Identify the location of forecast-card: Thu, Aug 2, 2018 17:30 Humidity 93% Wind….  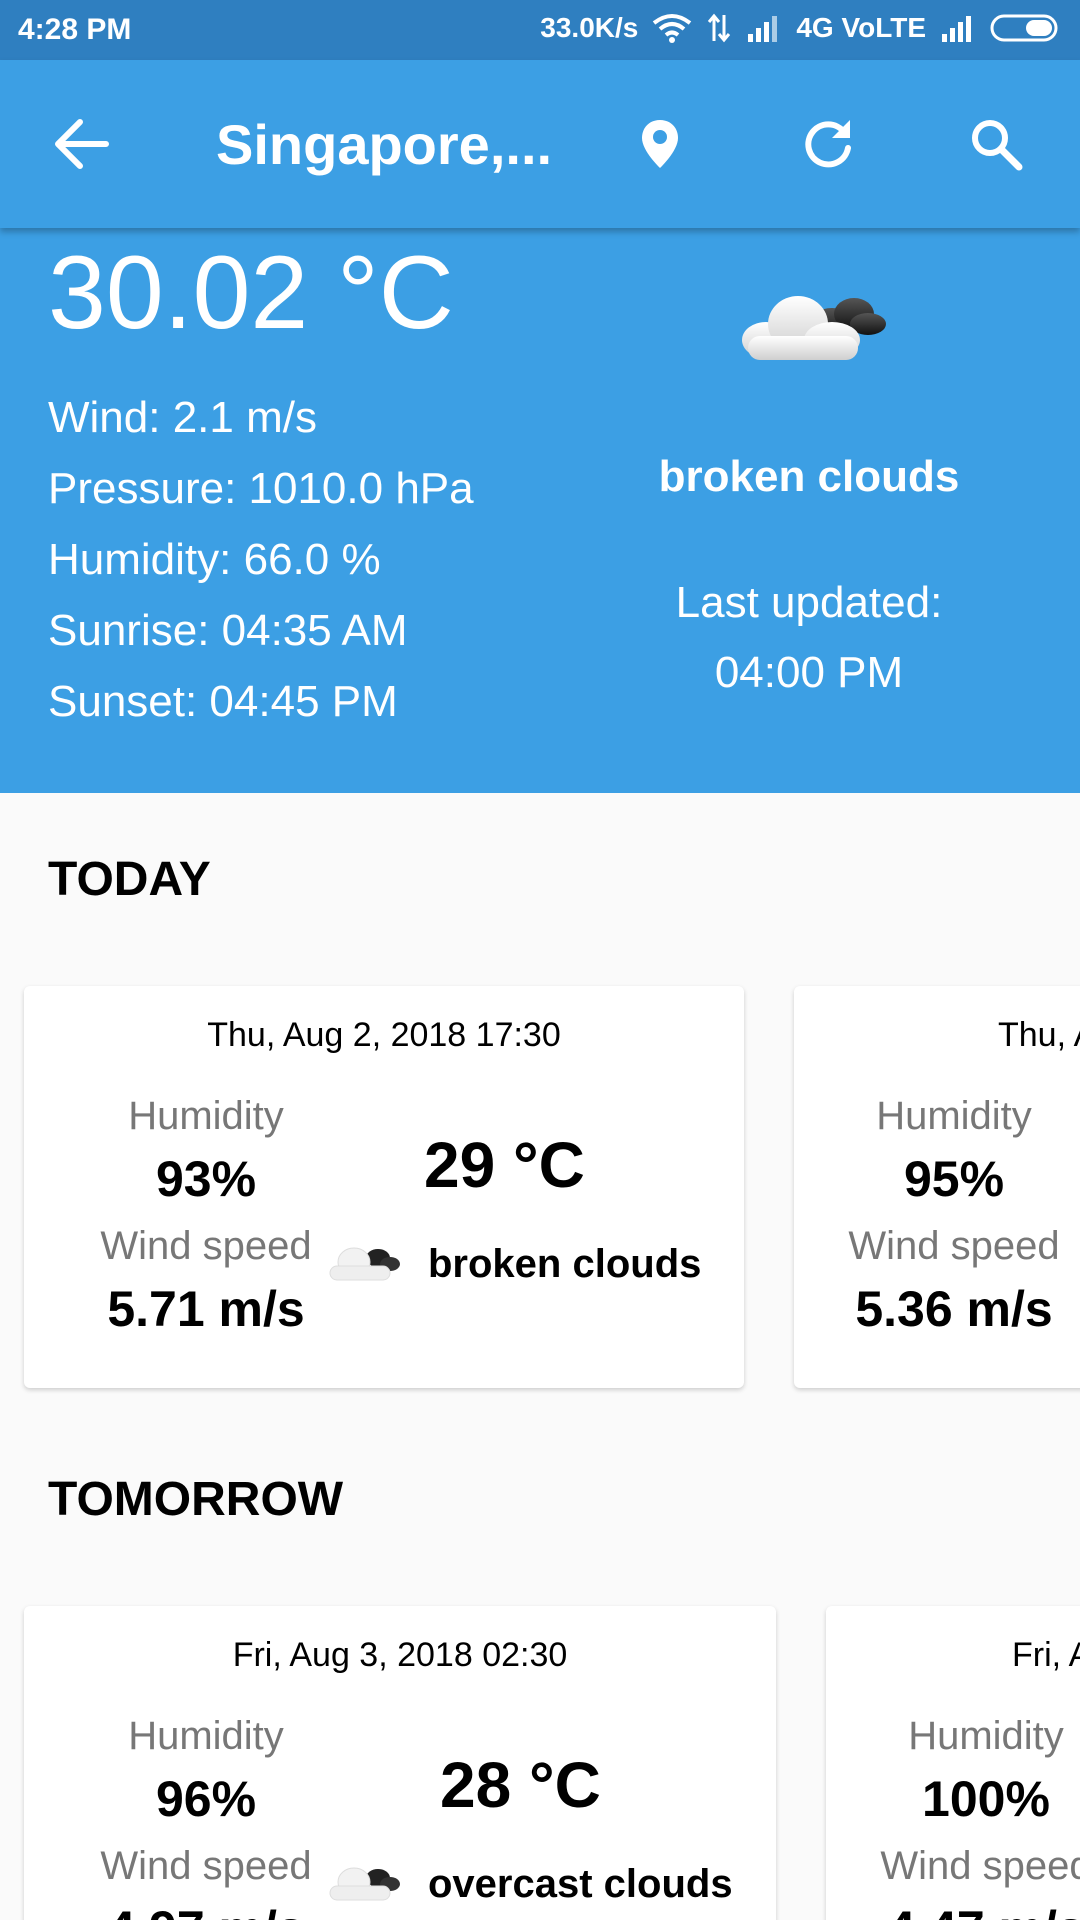
(384, 1187).